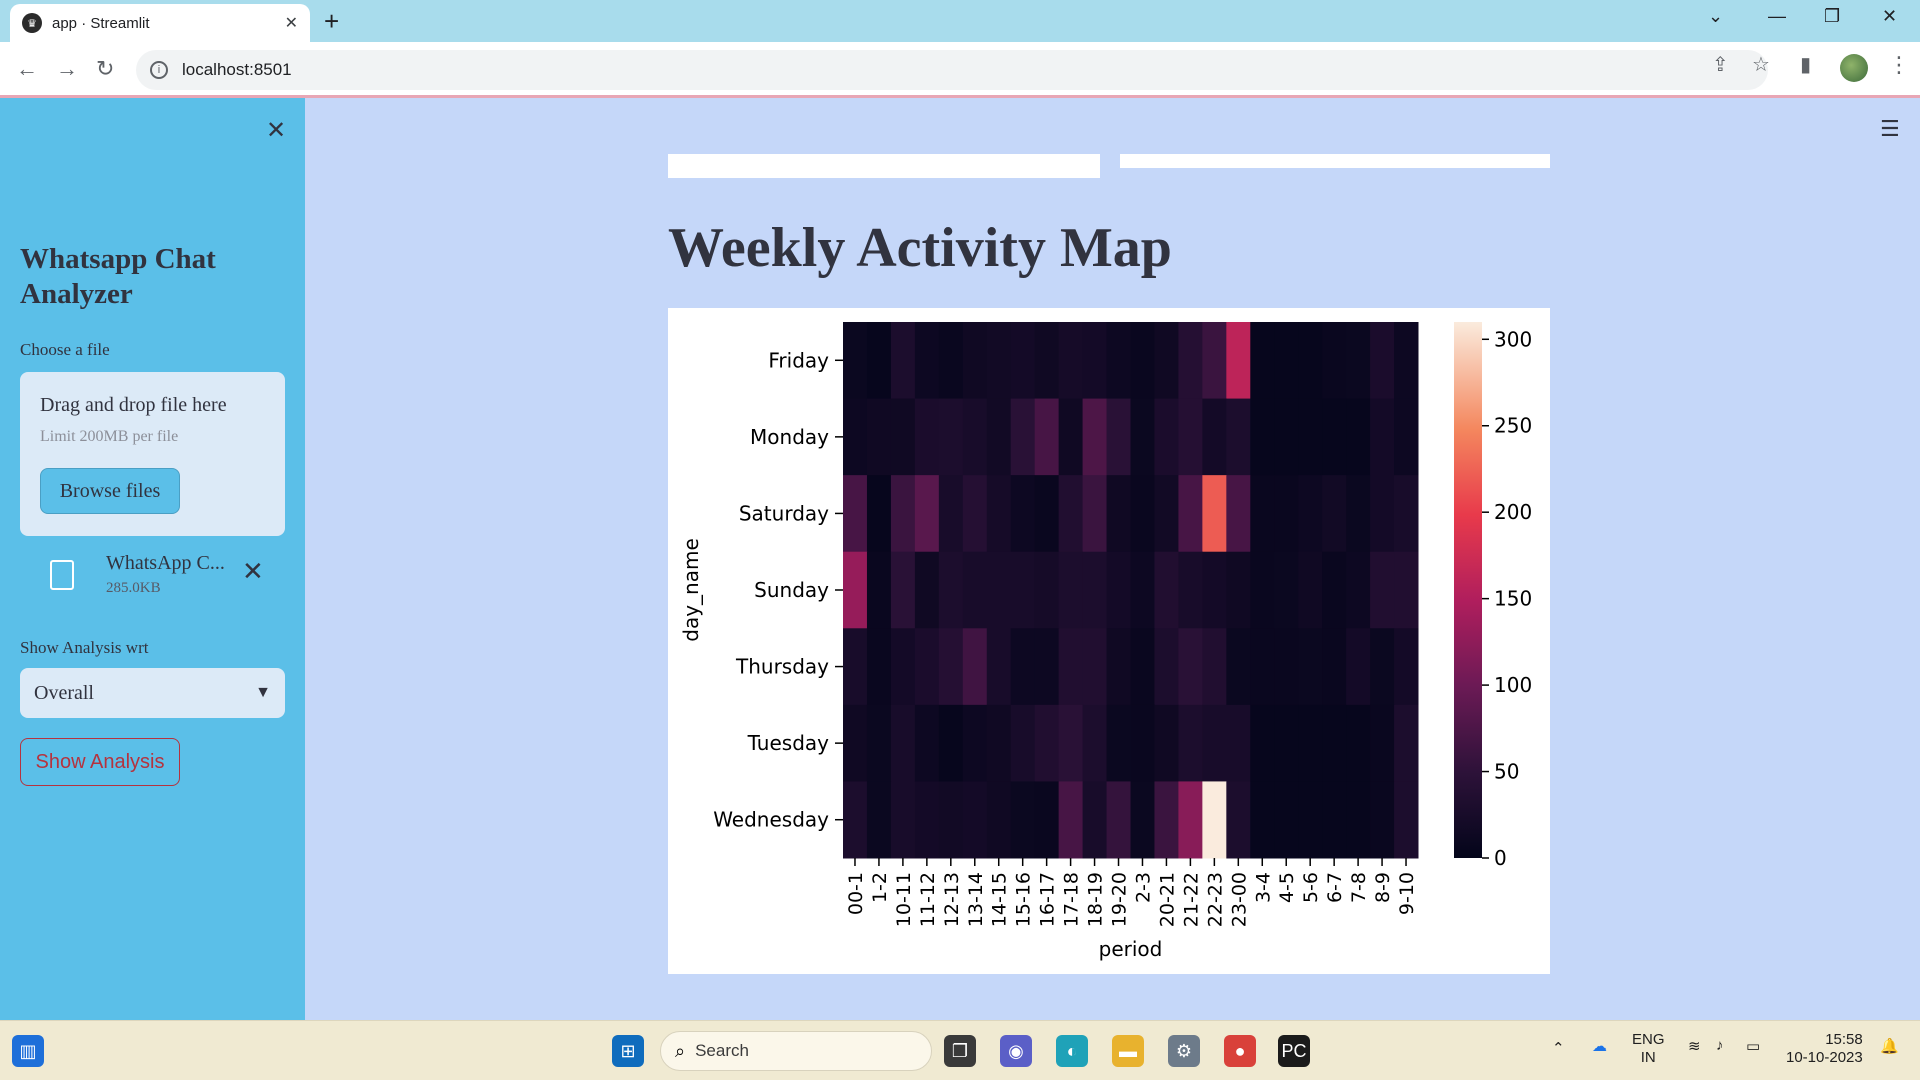 This screenshot has width=1920, height=1080. I want to click on avatar, so click(1854, 68).